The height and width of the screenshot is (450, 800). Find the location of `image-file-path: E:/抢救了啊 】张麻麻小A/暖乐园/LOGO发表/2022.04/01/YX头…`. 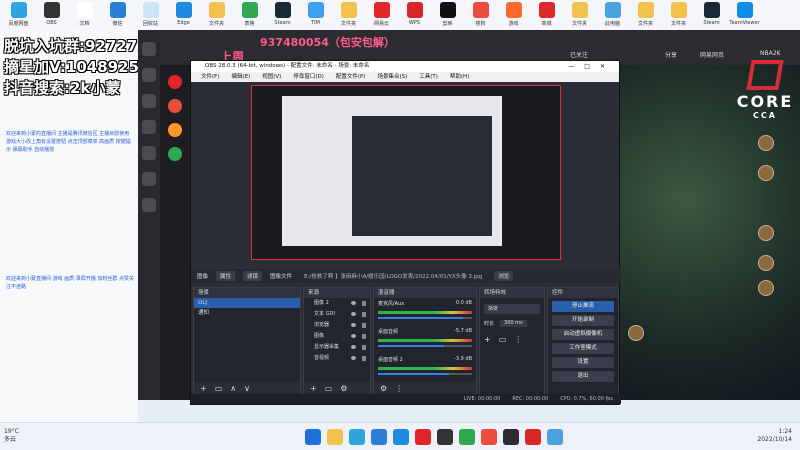

image-file-path: E:/抢救了啊 】张麻麻小A/暖乐园/LOGO发表/2022.04/01/YX头… is located at coordinates (393, 276).